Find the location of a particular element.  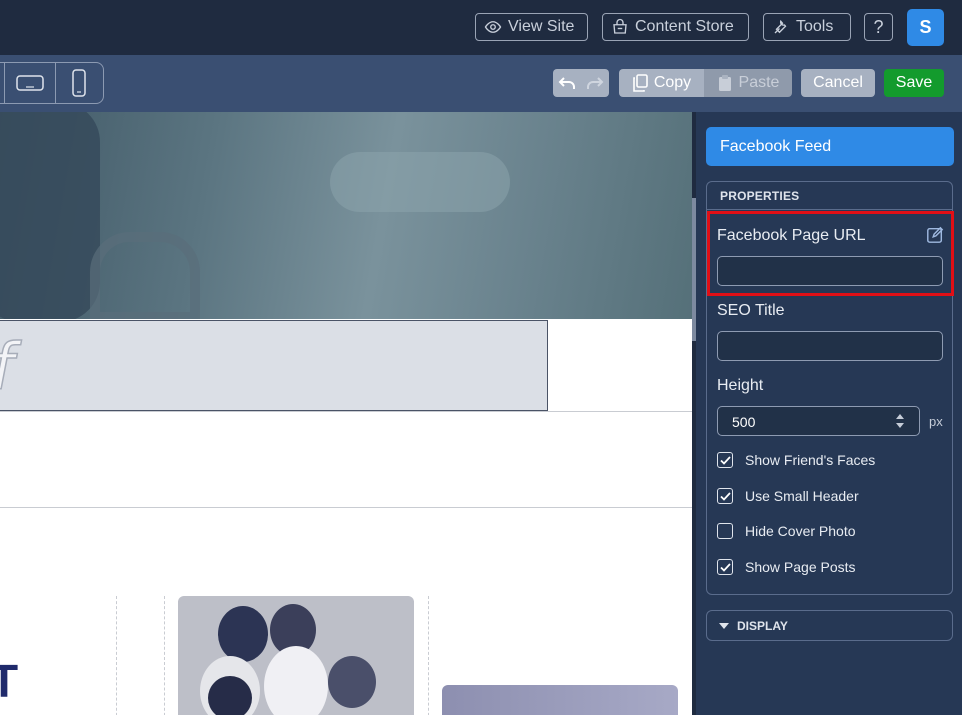

team-photo is located at coordinates (296, 655).